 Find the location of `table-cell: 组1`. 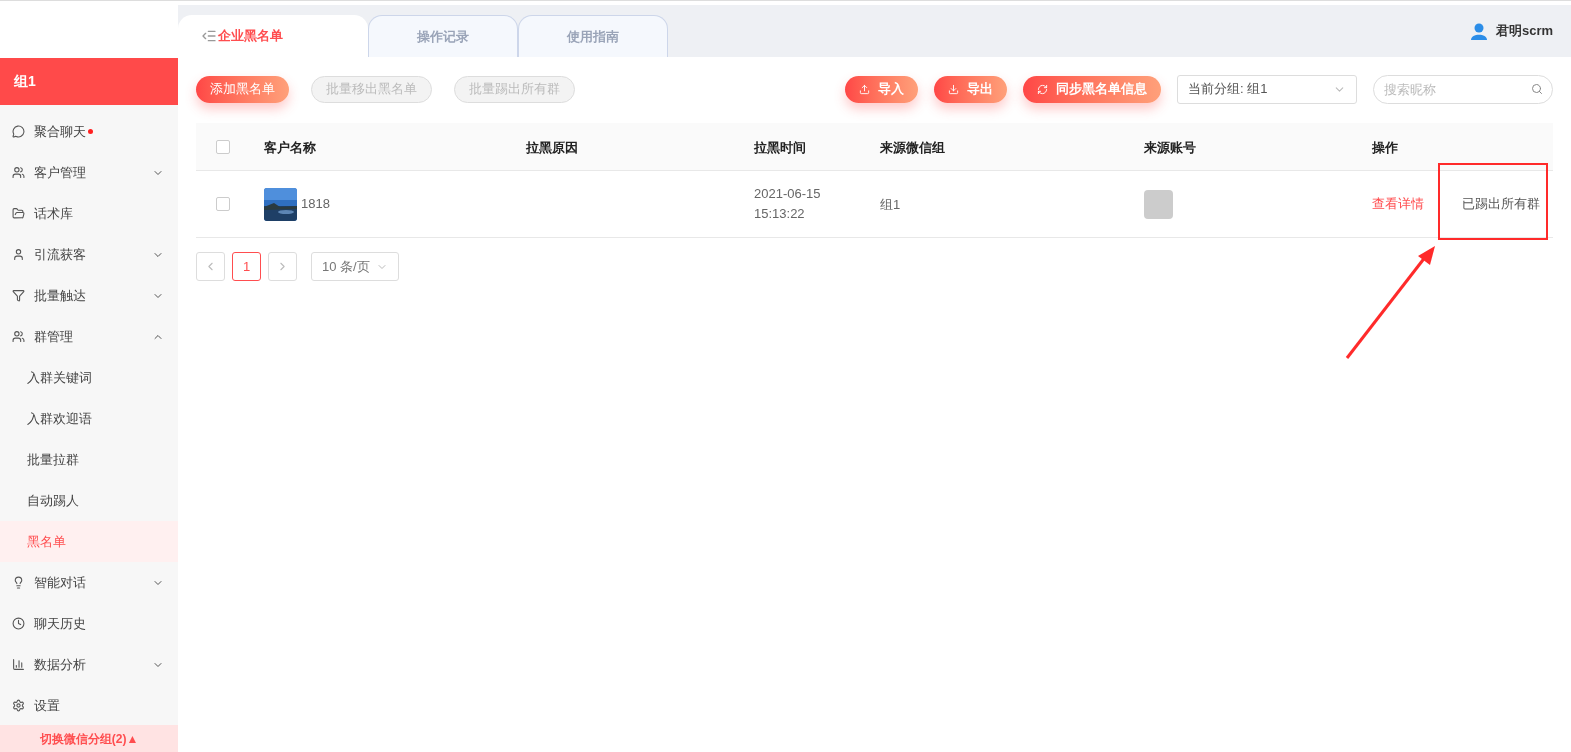

table-cell: 组1 is located at coordinates (890, 204).